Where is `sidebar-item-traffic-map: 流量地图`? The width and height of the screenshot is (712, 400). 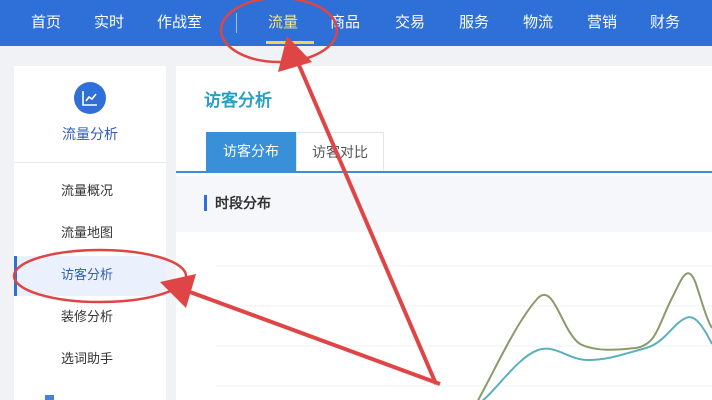
sidebar-item-traffic-map: 流量地图 is located at coordinates (90, 234).